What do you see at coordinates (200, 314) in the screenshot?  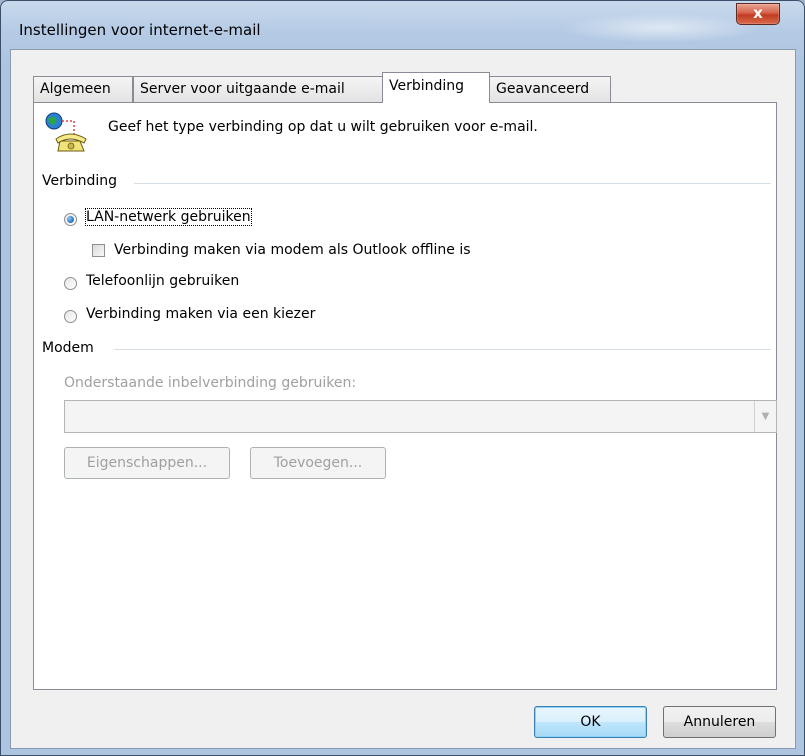 I see `dialer-label: Verbinding maken via een kiezer` at bounding box center [200, 314].